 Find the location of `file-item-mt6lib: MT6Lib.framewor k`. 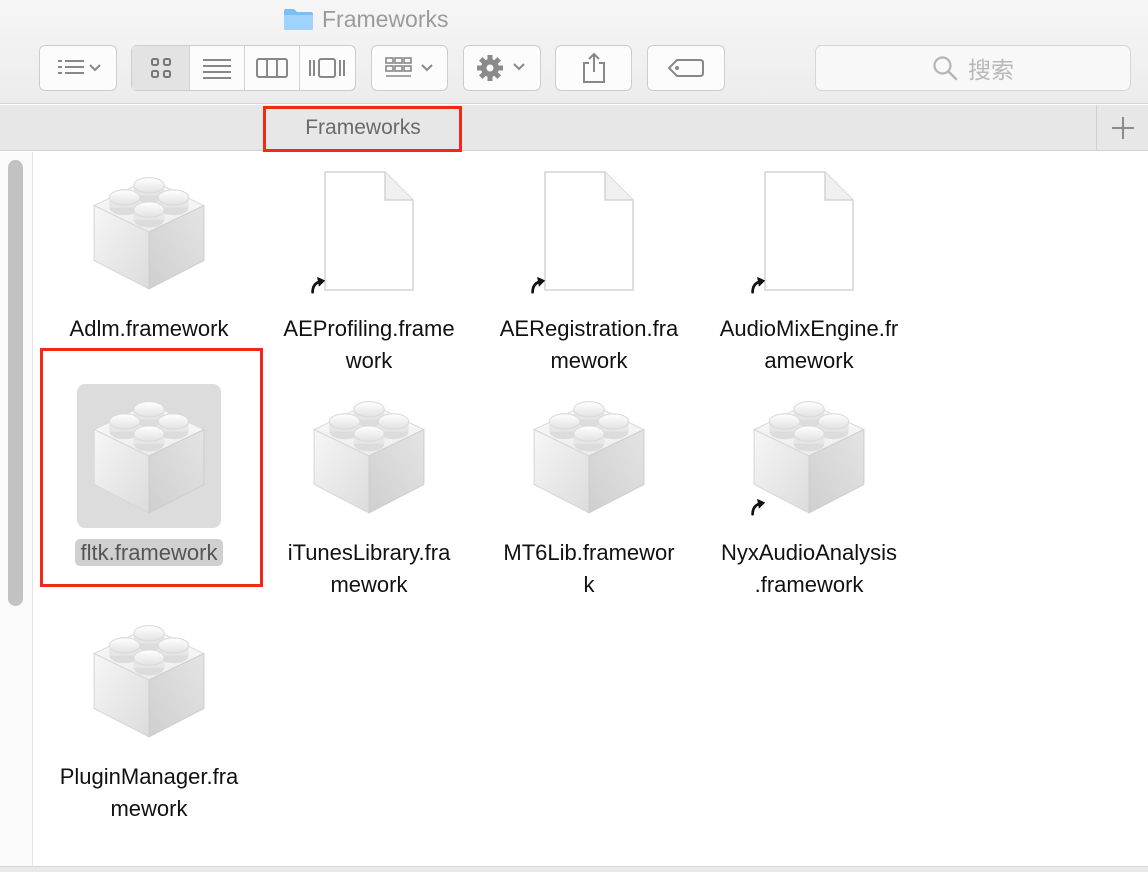

file-item-mt6lib: MT6Lib.framewor k is located at coordinates (589, 490).